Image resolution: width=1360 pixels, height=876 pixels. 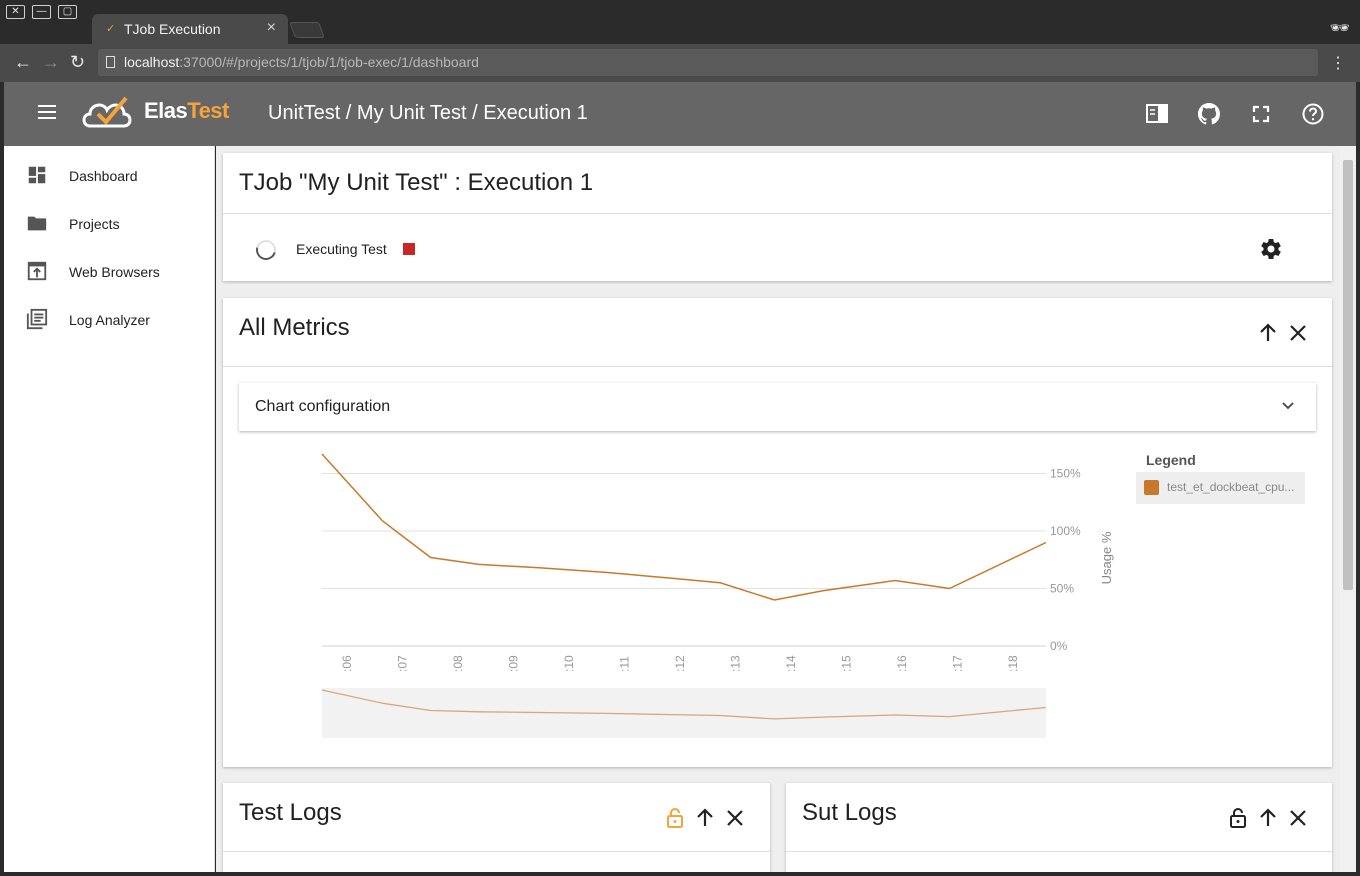 What do you see at coordinates (294, 327) in the screenshot?
I see `metrics-title: All Metrics` at bounding box center [294, 327].